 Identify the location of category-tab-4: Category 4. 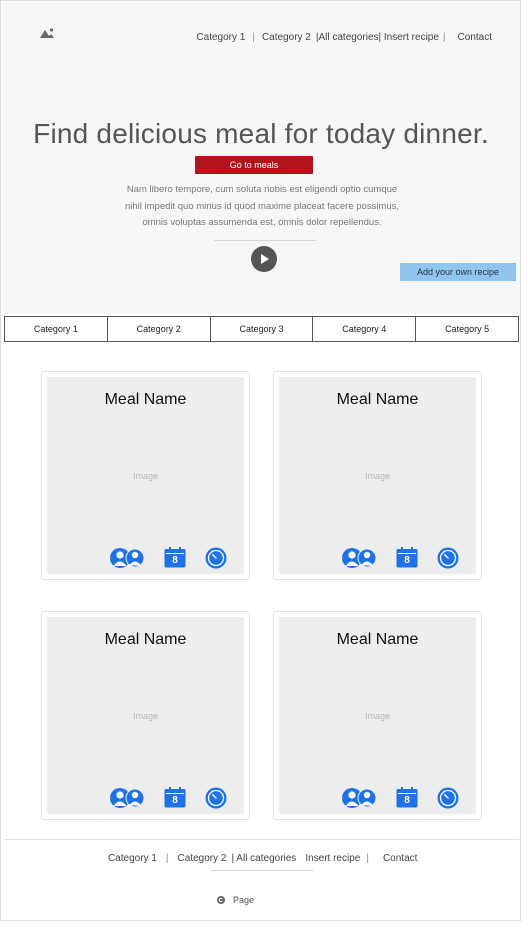
(365, 329).